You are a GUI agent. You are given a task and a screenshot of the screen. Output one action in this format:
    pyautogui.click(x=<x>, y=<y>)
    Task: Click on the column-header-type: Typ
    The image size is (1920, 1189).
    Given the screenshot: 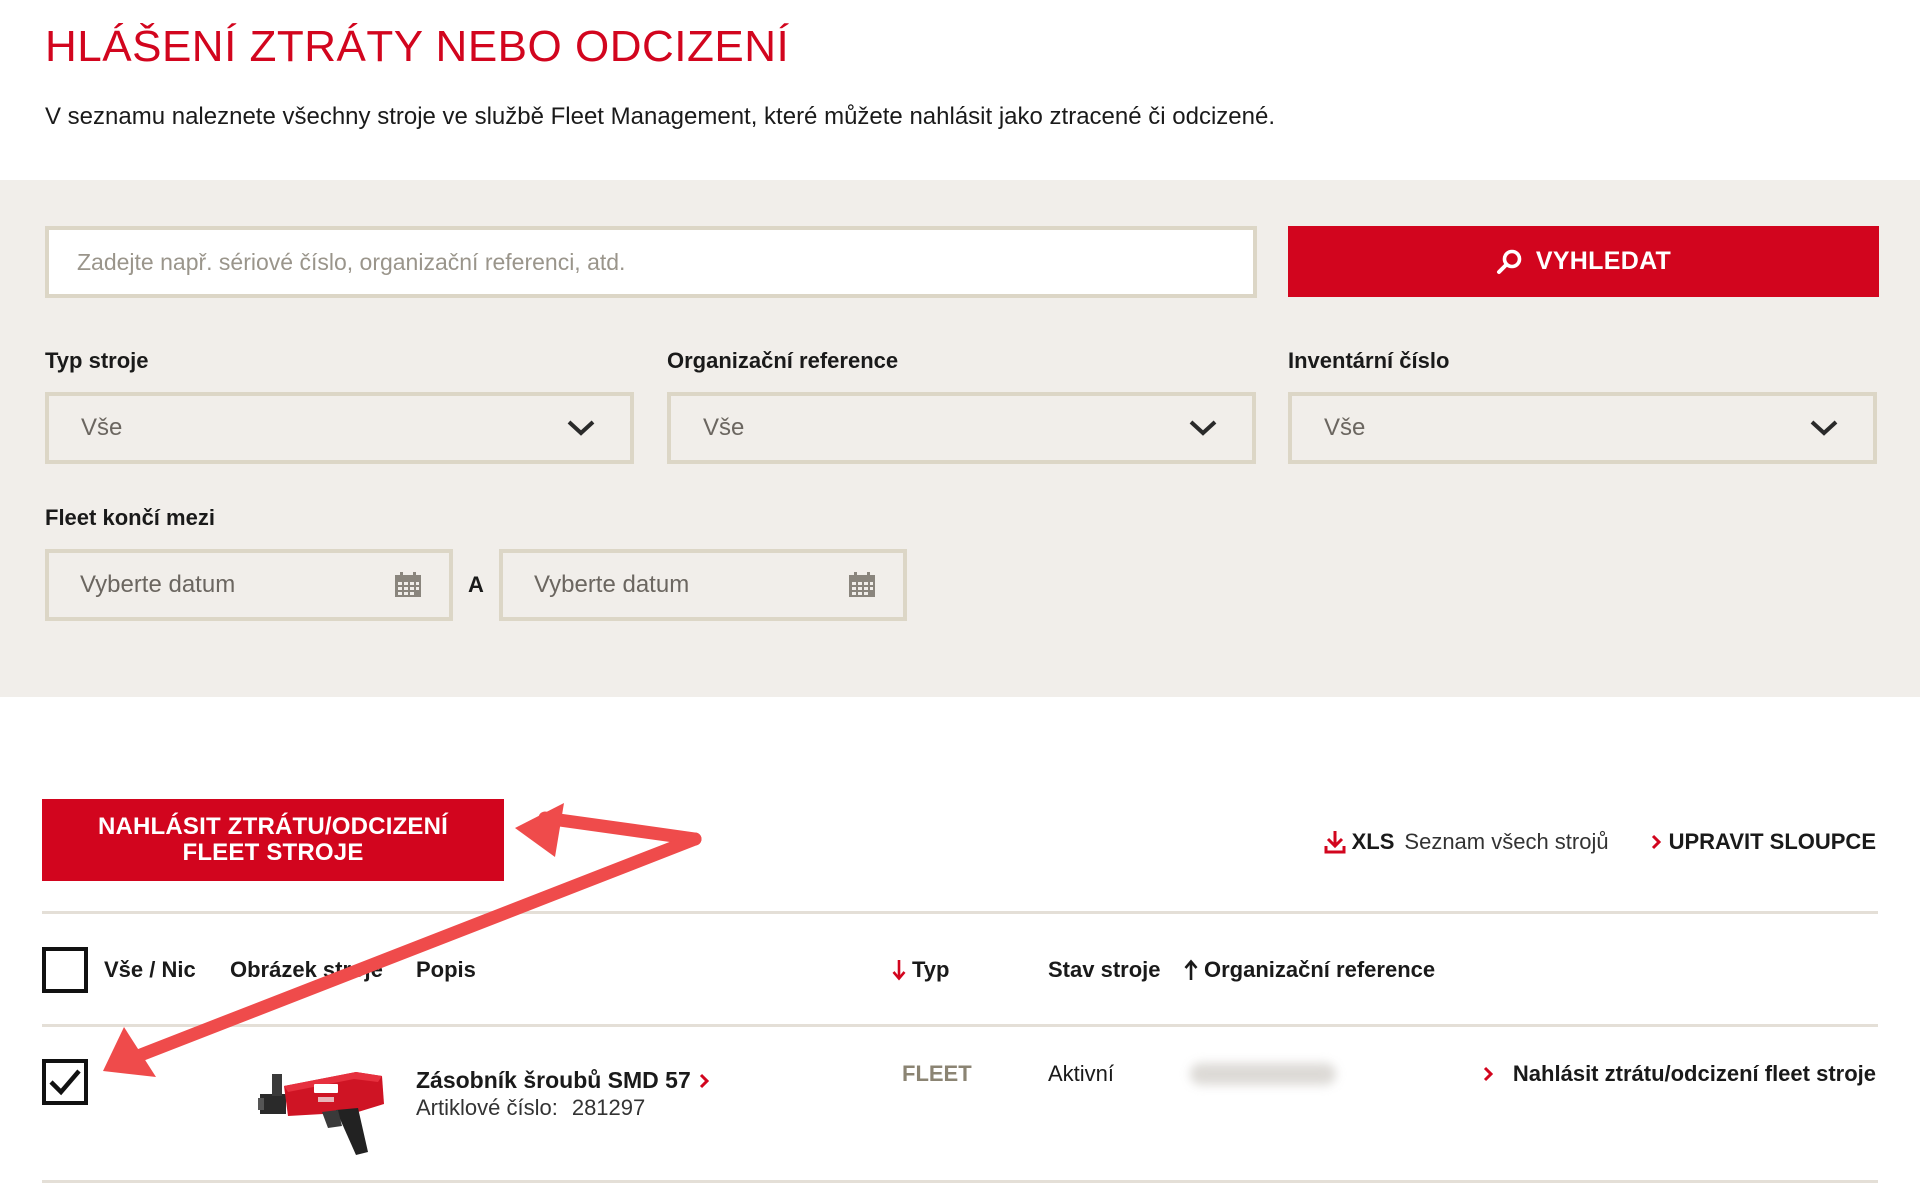 What is the action you would take?
    pyautogui.click(x=920, y=970)
    